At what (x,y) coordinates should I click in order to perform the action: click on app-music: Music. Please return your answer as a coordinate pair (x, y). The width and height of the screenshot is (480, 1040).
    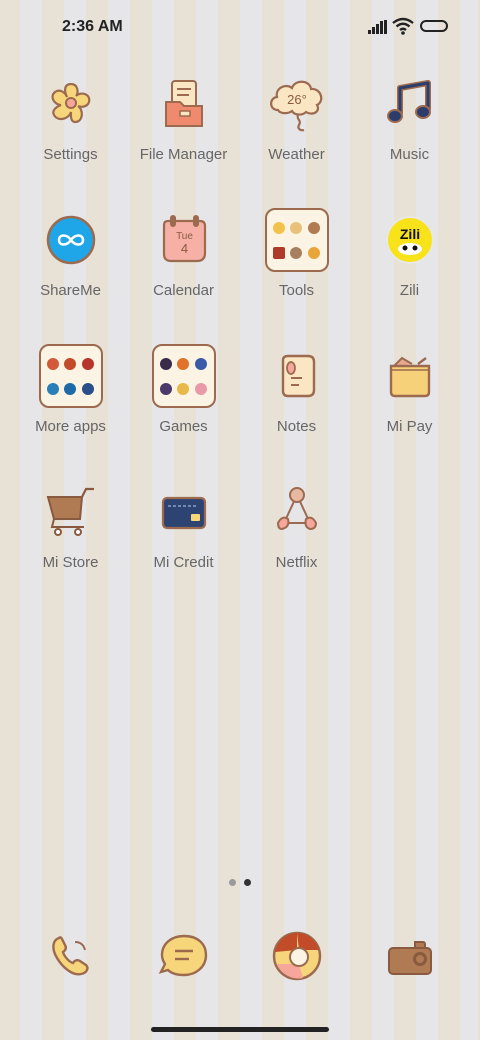
    Looking at the image, I should click on (409, 115).